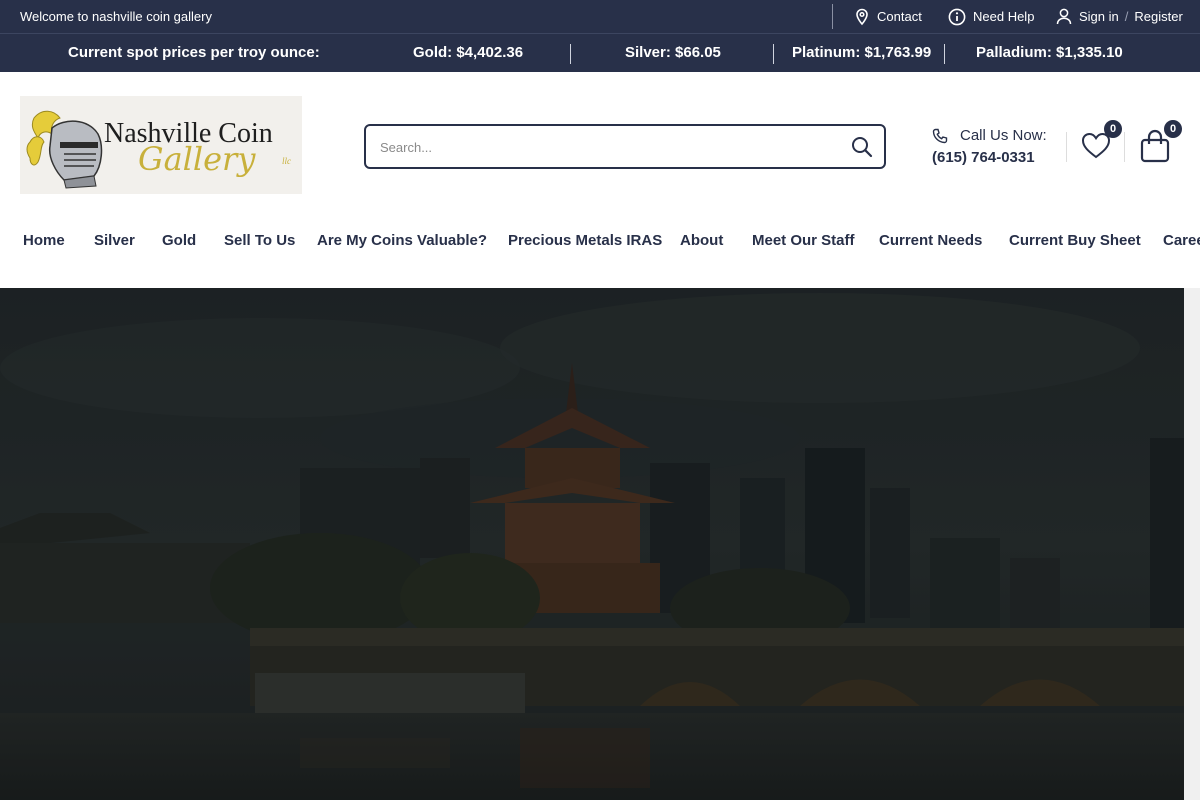  I want to click on topbar-divider, so click(832, 16).